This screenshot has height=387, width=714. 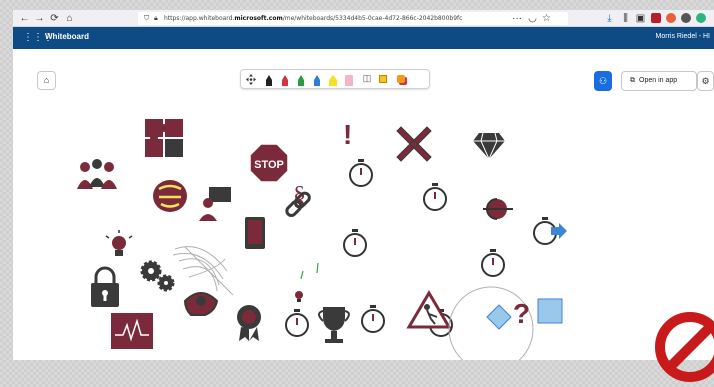 I want to click on brain-icon, so click(x=170, y=196).